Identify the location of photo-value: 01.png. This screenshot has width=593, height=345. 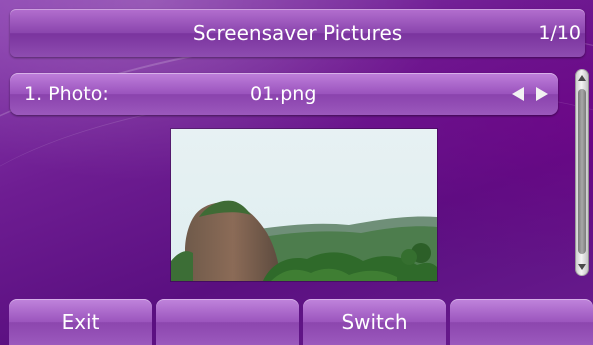
(283, 94).